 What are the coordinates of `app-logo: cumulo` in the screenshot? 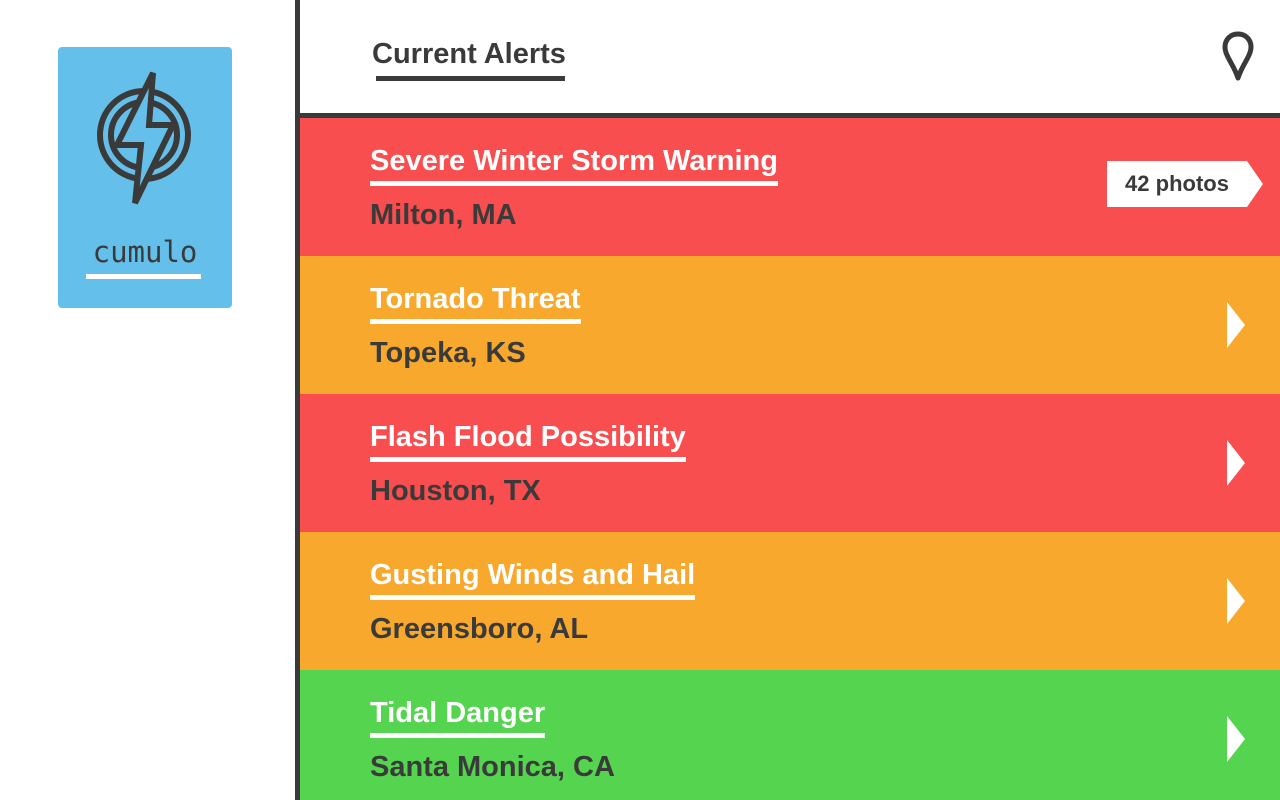 It's located at (145, 177).